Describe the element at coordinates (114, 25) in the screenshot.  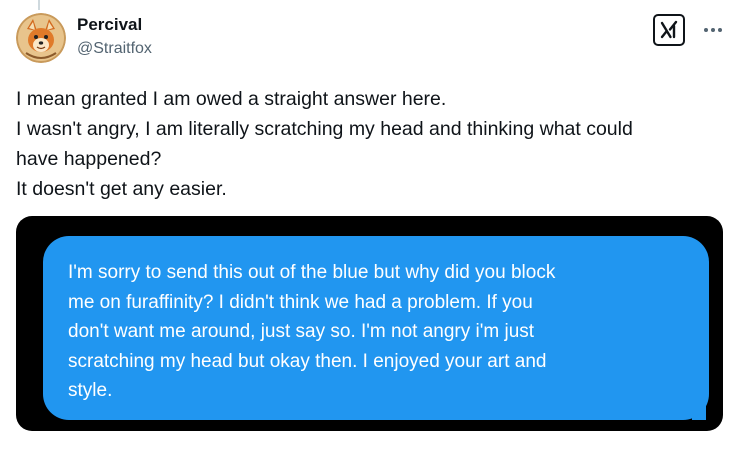
I see `display-name: Percival` at that location.